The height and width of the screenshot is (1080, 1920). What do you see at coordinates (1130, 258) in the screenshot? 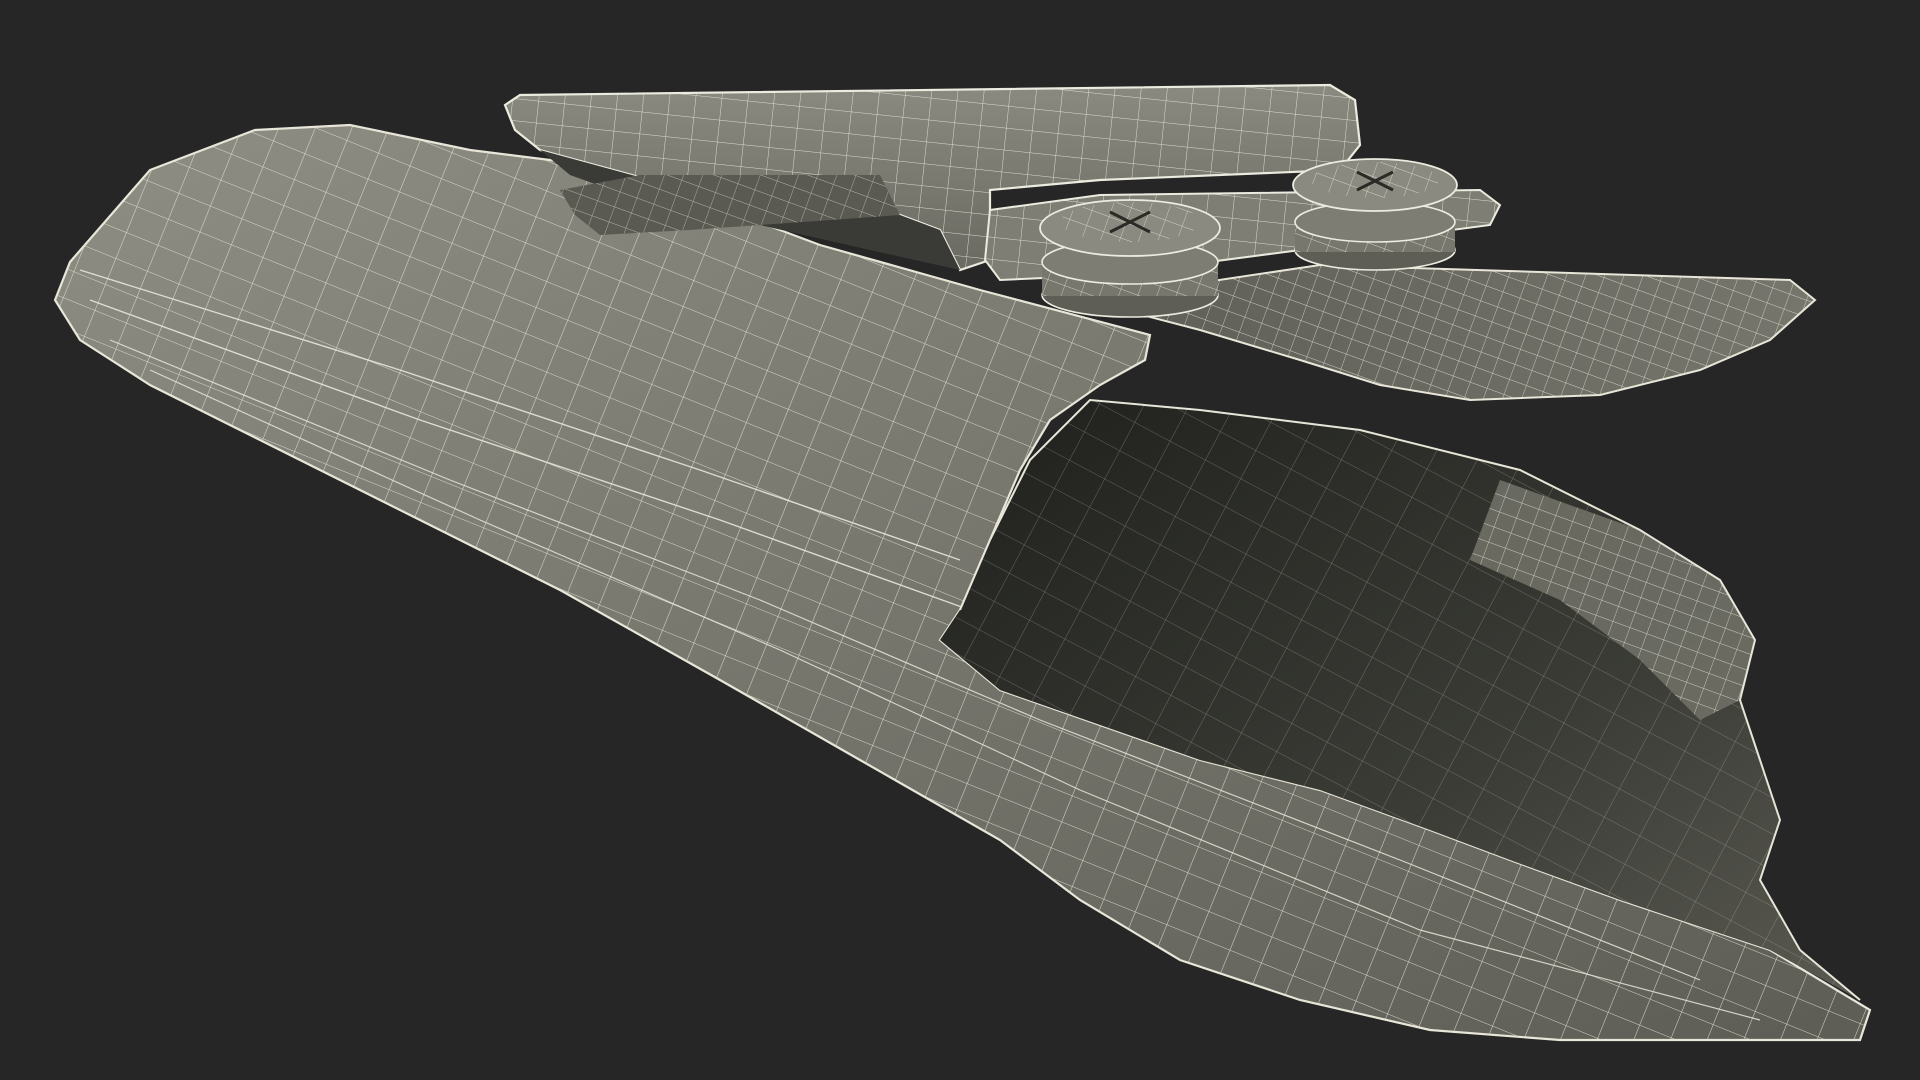
I see `screw-left` at bounding box center [1130, 258].